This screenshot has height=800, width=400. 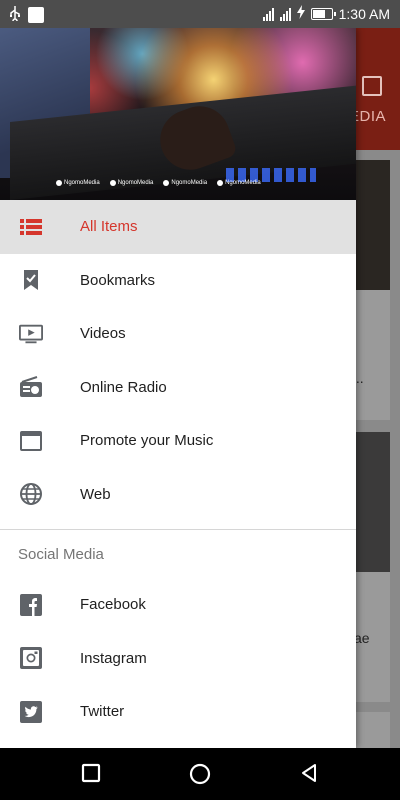 What do you see at coordinates (178, 712) in the screenshot?
I see `drawer-item-twitter: Twitter` at bounding box center [178, 712].